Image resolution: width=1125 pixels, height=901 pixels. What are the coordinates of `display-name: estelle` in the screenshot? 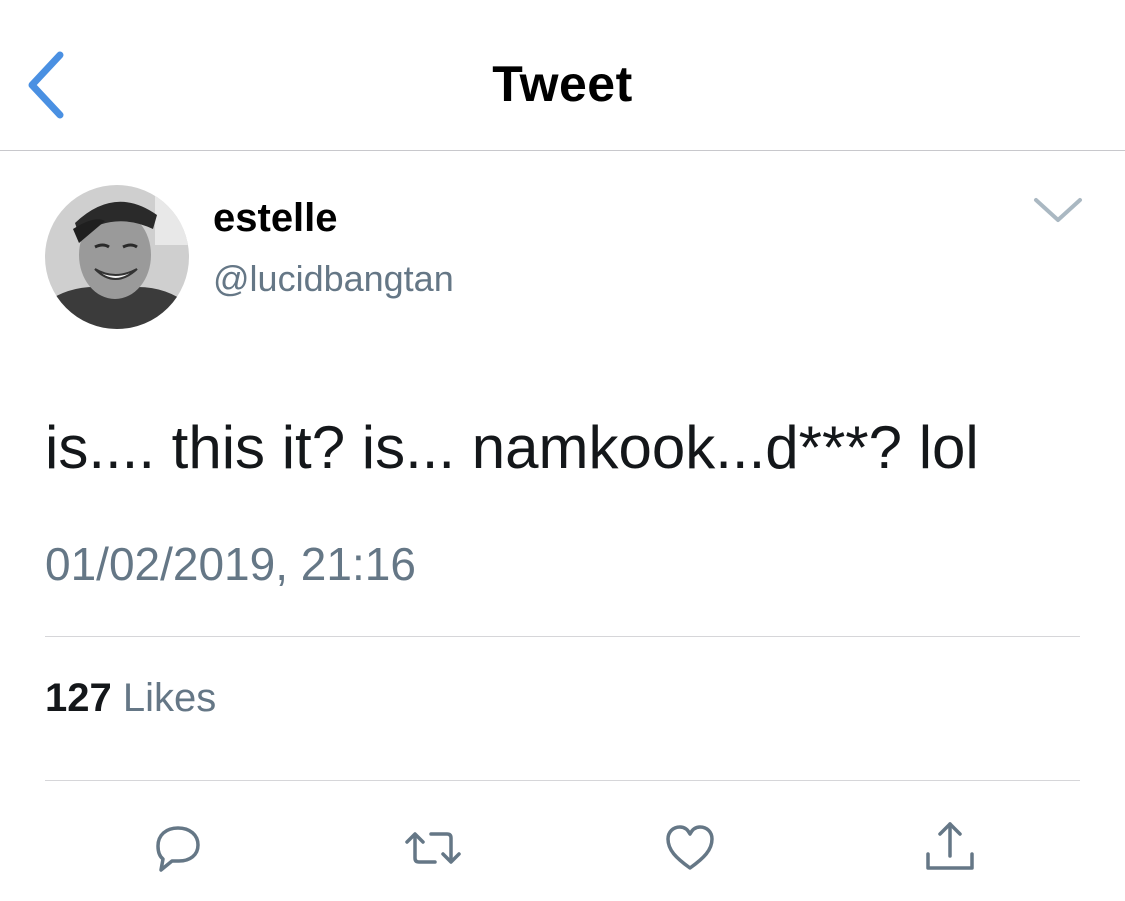 It's located at (275, 218).